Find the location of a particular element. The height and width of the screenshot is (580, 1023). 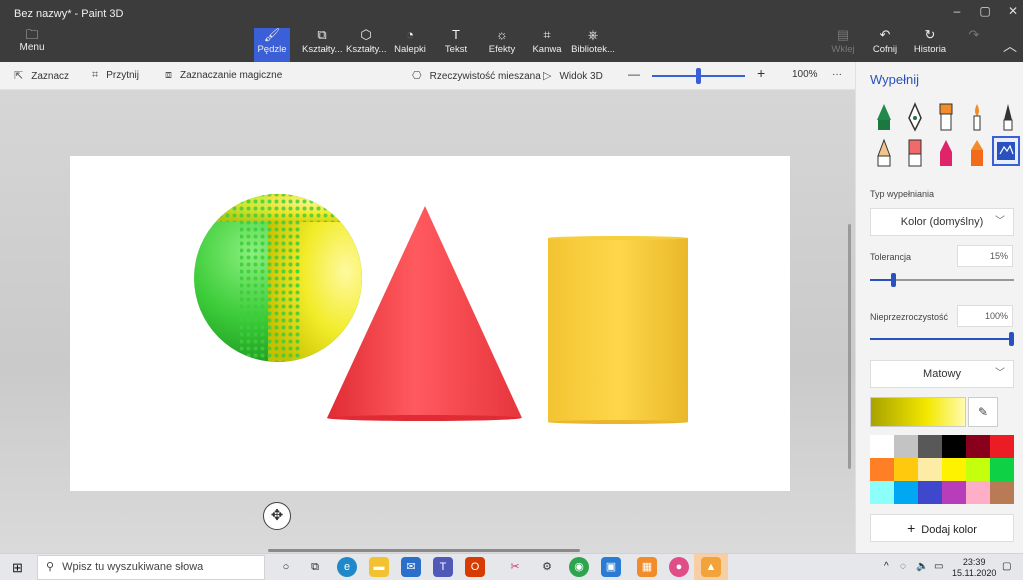

tolerance-input: 15% is located at coordinates (985, 256).